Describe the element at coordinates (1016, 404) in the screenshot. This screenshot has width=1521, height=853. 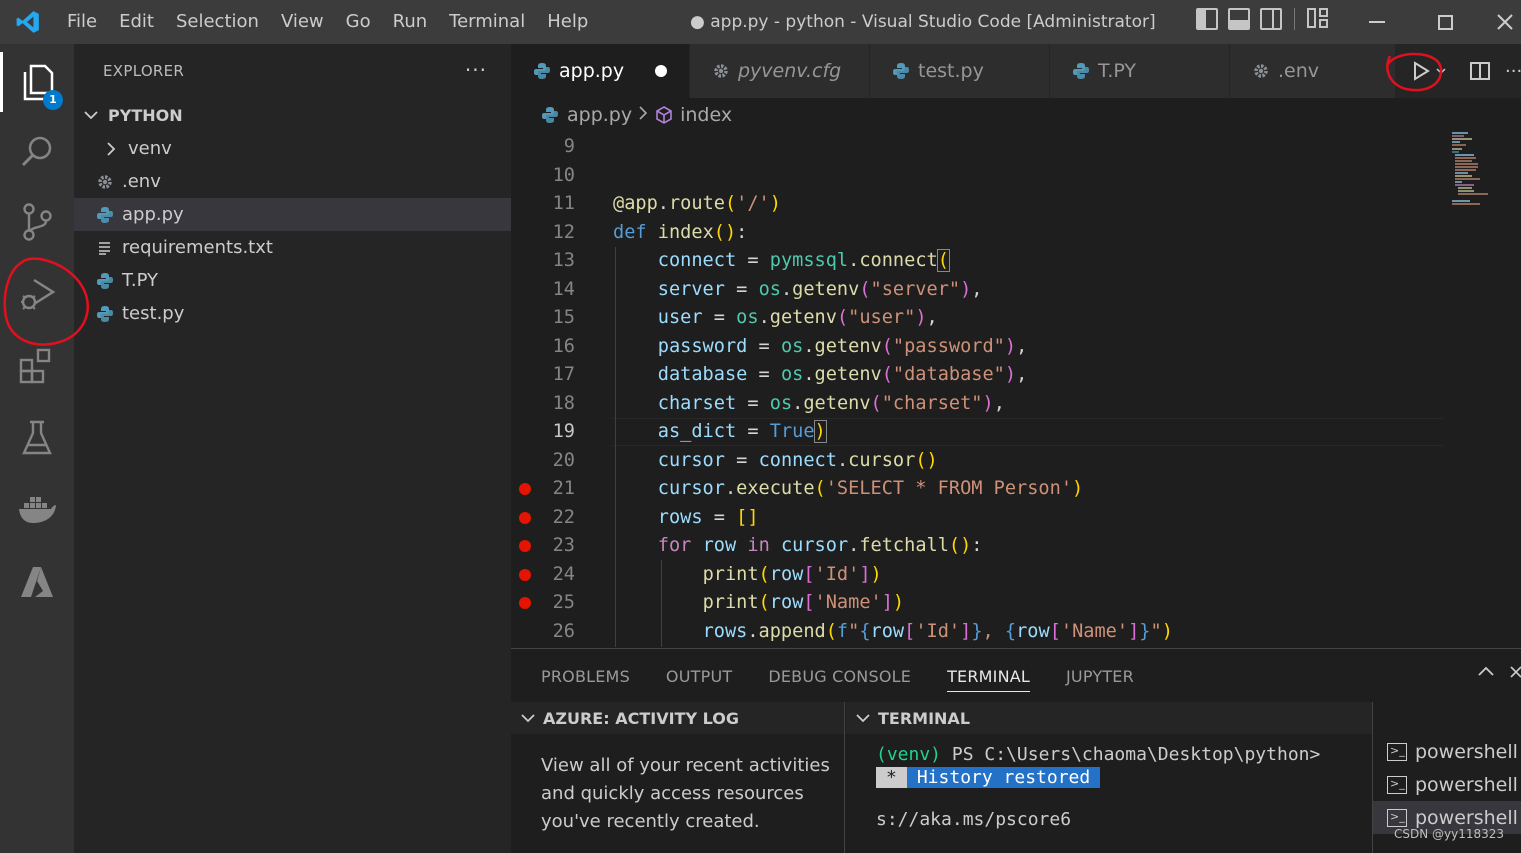
I see `code-line: 18 charset = os.getenv("charset"),` at that location.